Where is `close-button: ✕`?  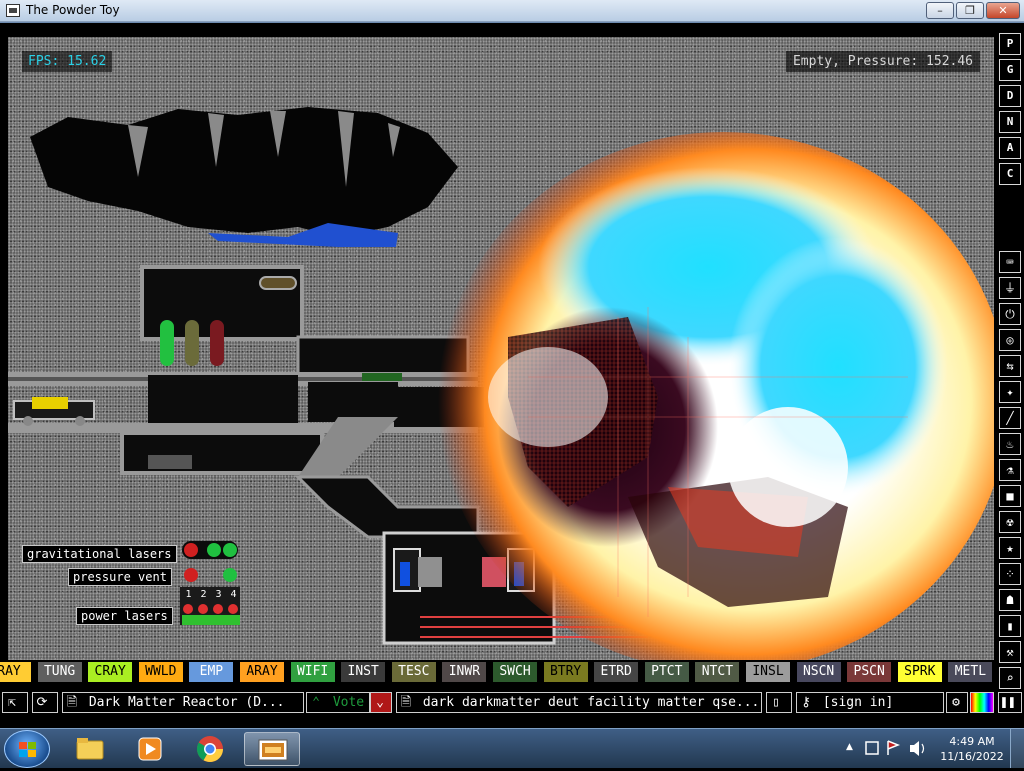
close-button: ✕ is located at coordinates (1003, 10).